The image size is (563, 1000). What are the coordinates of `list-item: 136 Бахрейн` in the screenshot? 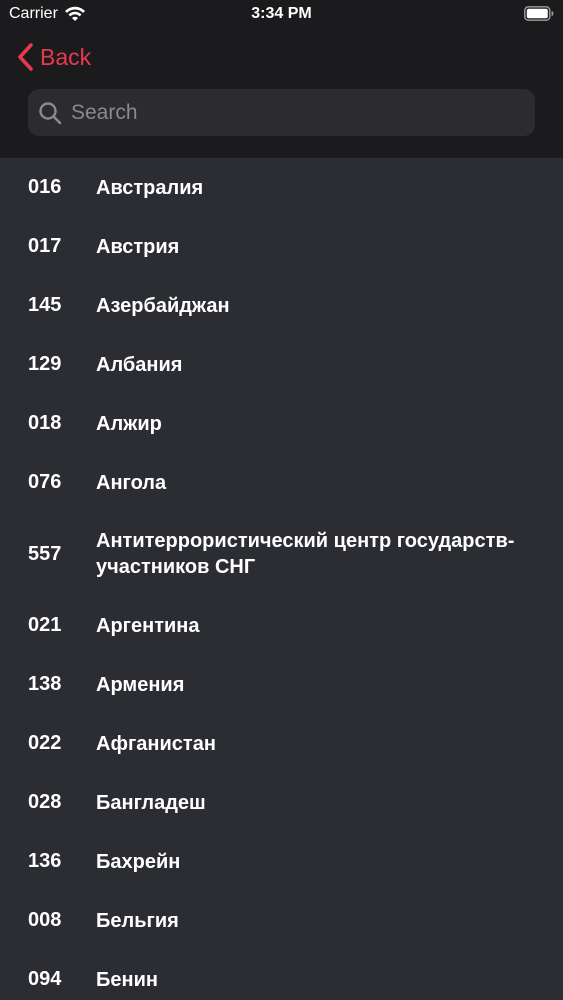 It's located at (281, 861).